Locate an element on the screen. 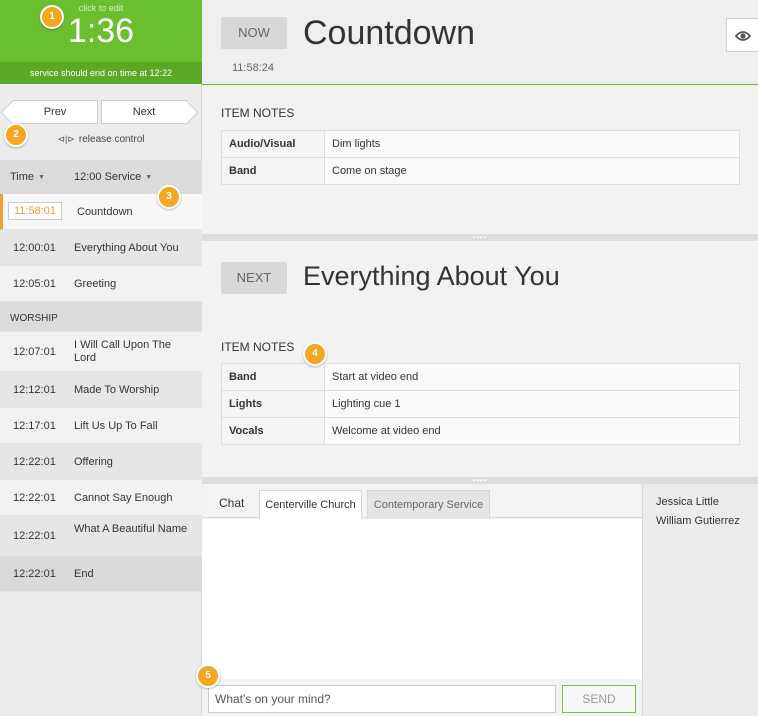 The image size is (758, 716). item-name: Lift Us Up To Fall is located at coordinates (116, 426).